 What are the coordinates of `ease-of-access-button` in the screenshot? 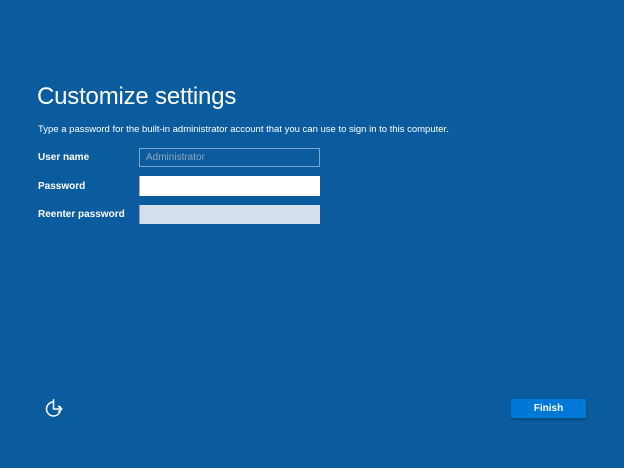 It's located at (54, 409).